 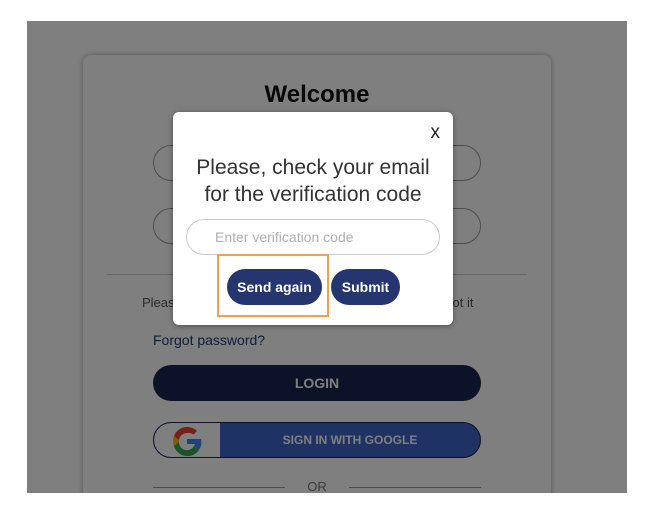 I want to click on modal-message-line2: for the verification code, so click(x=313, y=194).